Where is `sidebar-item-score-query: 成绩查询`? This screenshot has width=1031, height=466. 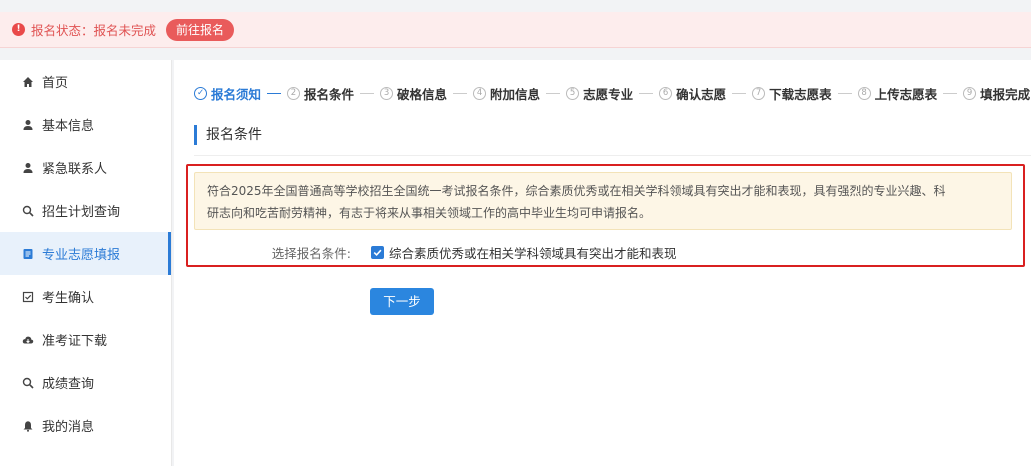
sidebar-item-score-query: 成绩查询 is located at coordinates (85, 382).